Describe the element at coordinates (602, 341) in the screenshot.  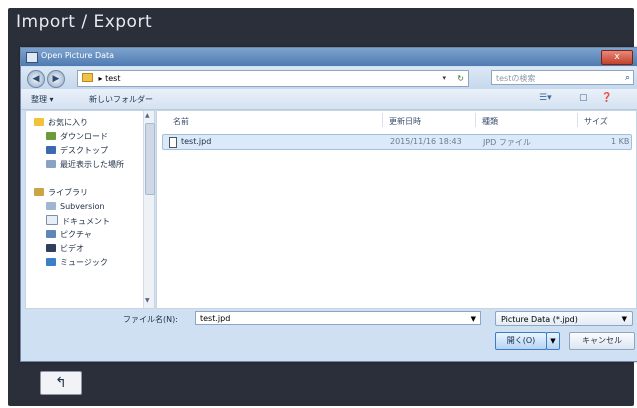
I see `cancel-button: キャンセル` at that location.